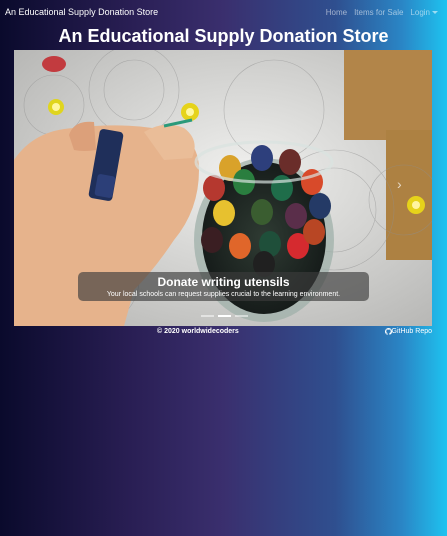  Describe the element at coordinates (223, 36) in the screenshot. I see `page-title: An Educational Supply Donation Store` at that location.